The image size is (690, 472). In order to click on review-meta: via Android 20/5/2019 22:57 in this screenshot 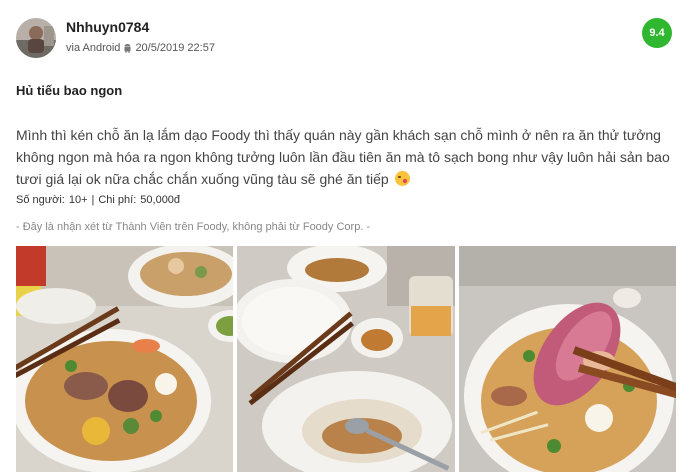, I will do `click(140, 48)`.